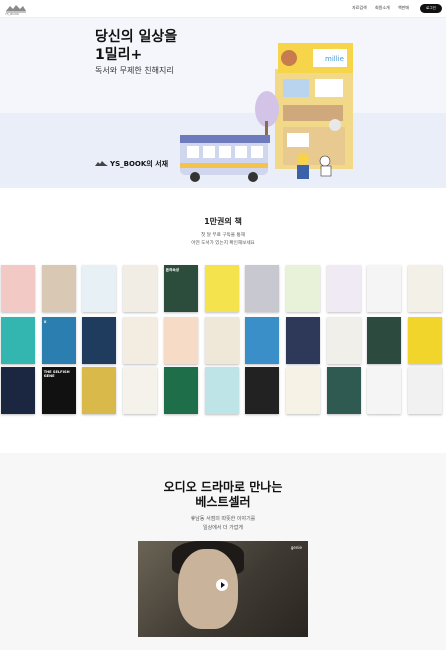  What do you see at coordinates (223, 240) in the screenshot?
I see `books-section-subtitle: 첫 달 무료 구독을 통해 어떤 도서가 있는지 확인해보세요` at bounding box center [223, 240].